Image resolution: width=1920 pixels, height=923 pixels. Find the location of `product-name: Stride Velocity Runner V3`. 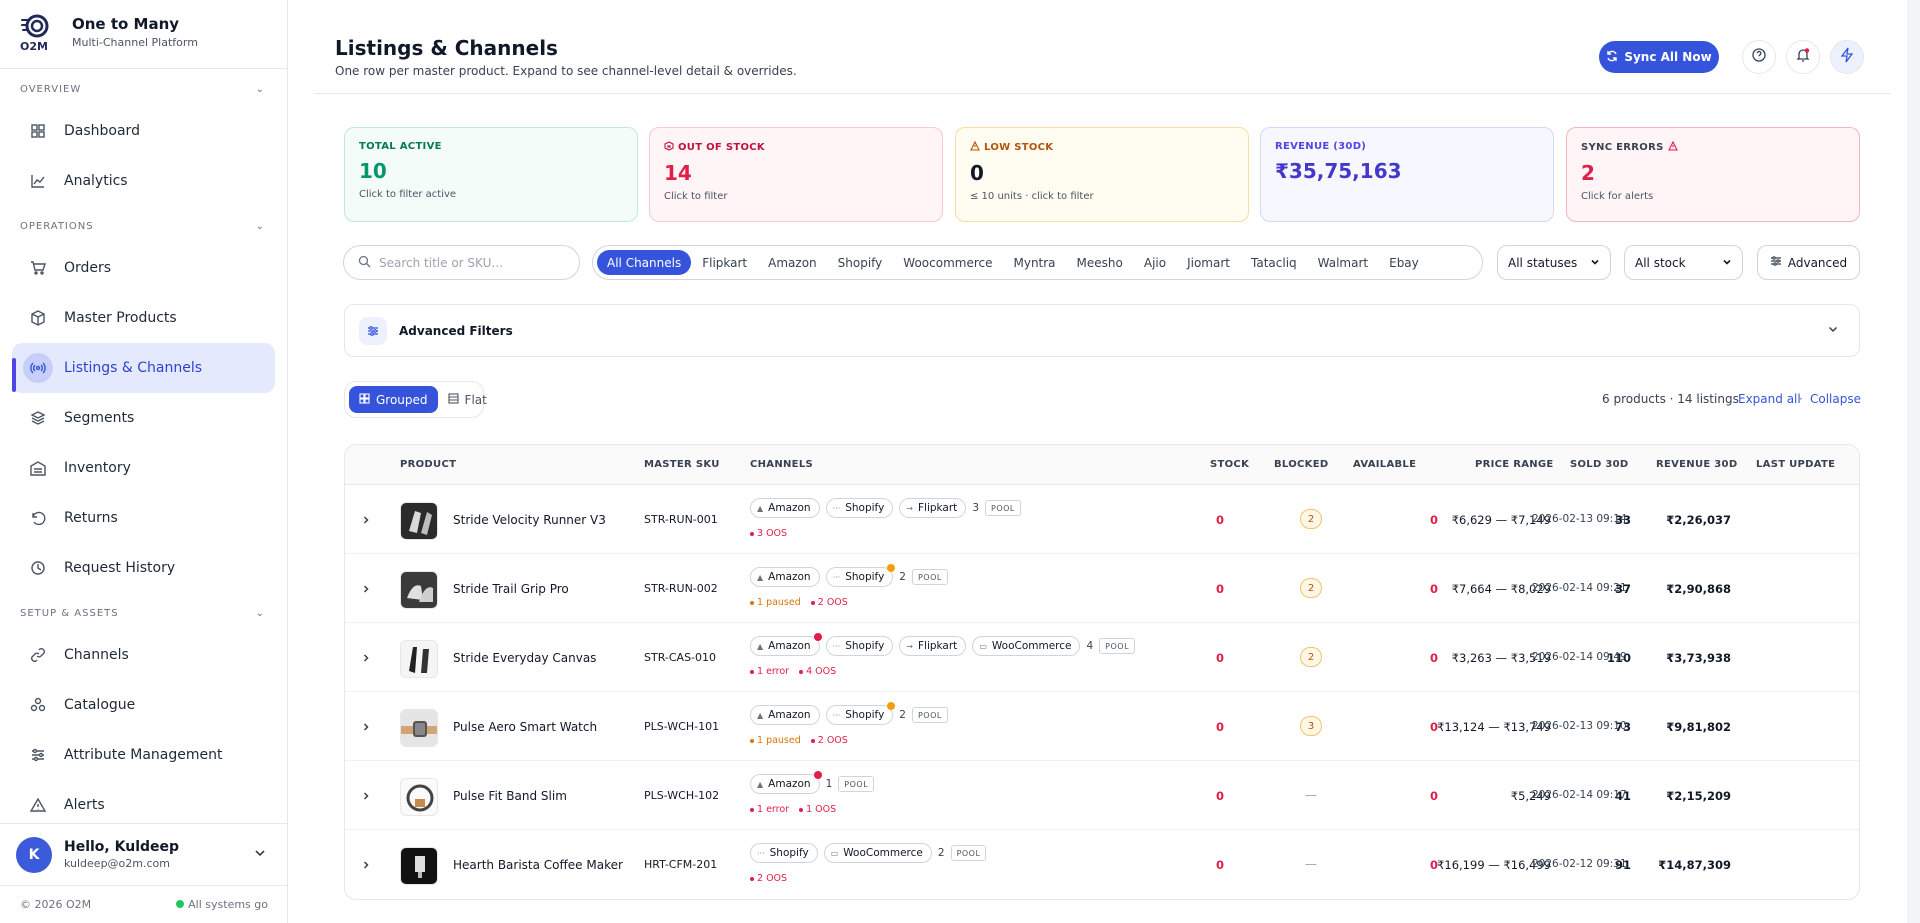

product-name: Stride Velocity Runner V3 is located at coordinates (529, 520).